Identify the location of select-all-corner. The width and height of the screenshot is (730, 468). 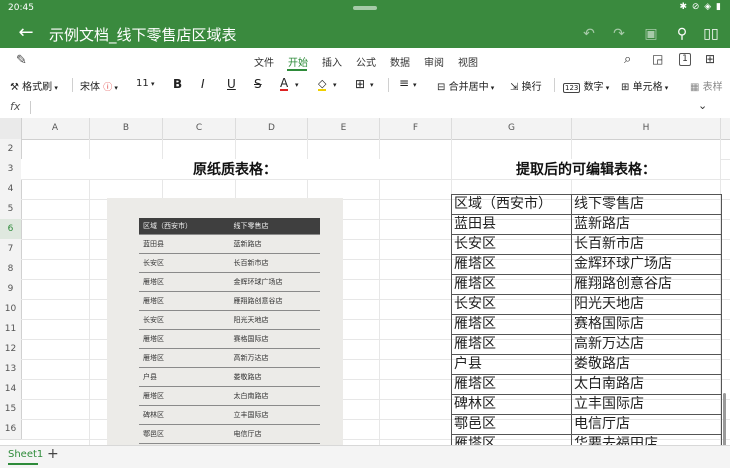
(11, 129).